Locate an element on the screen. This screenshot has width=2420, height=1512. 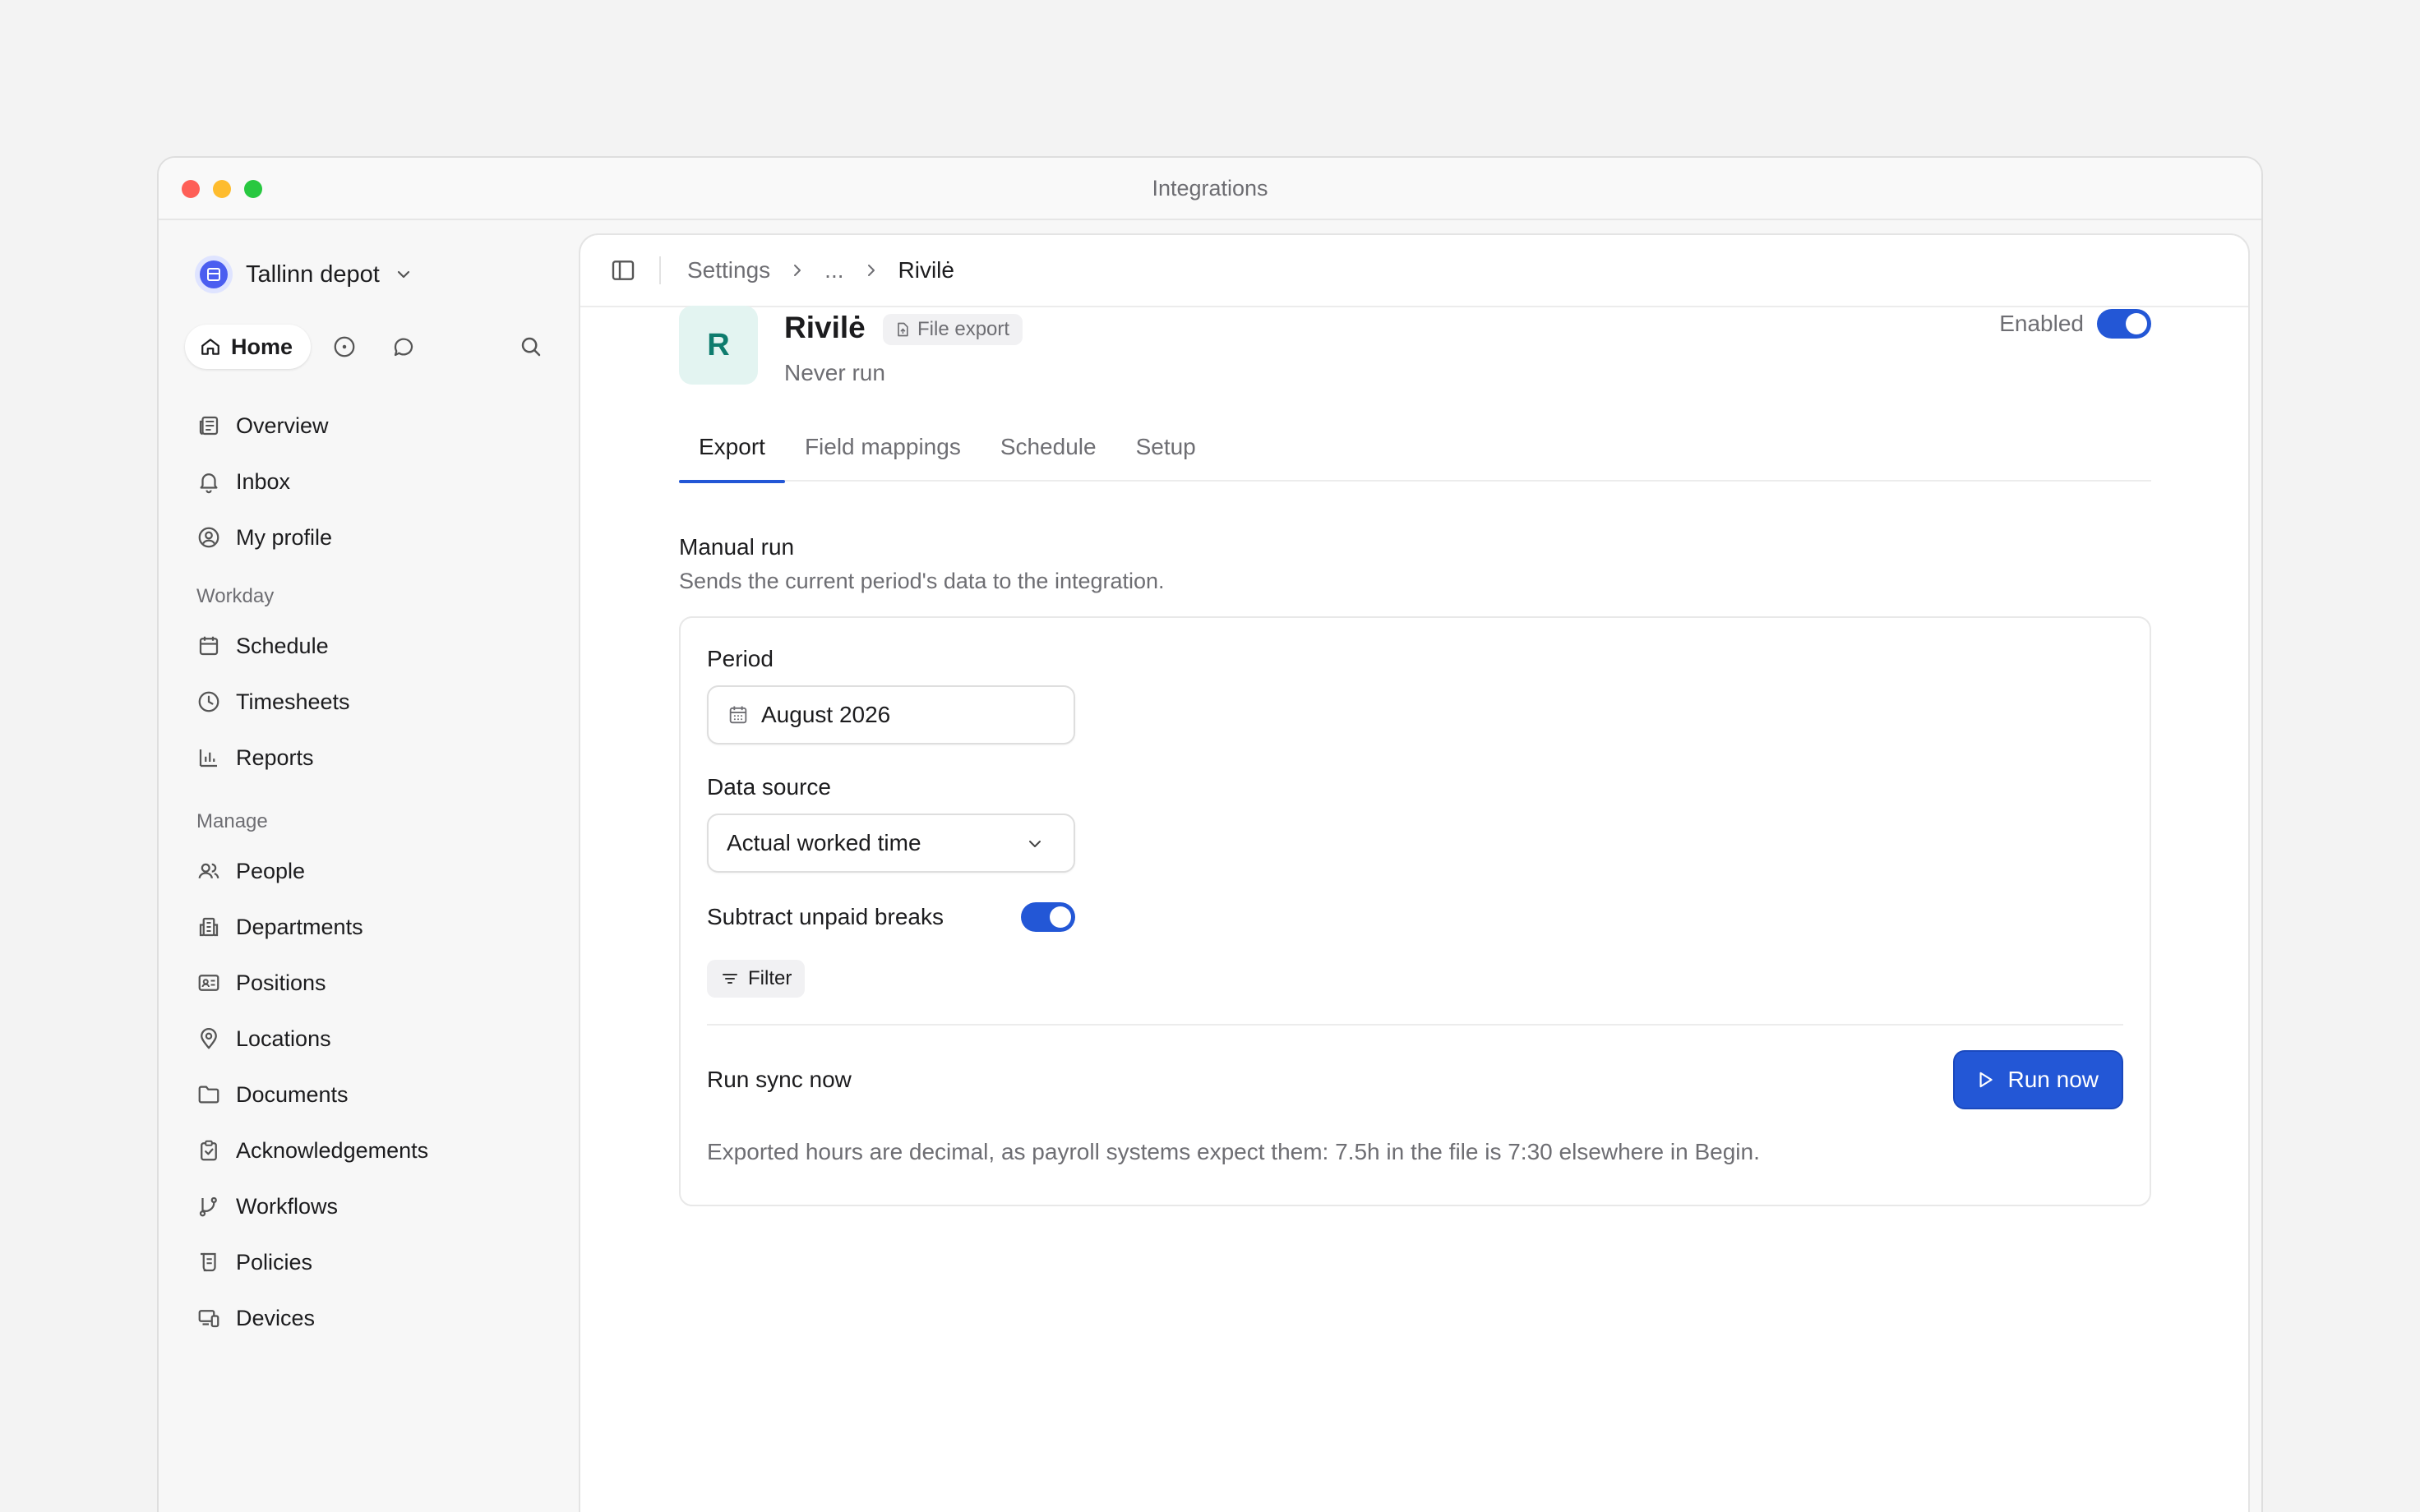
workspace-avatar is located at coordinates (214, 274).